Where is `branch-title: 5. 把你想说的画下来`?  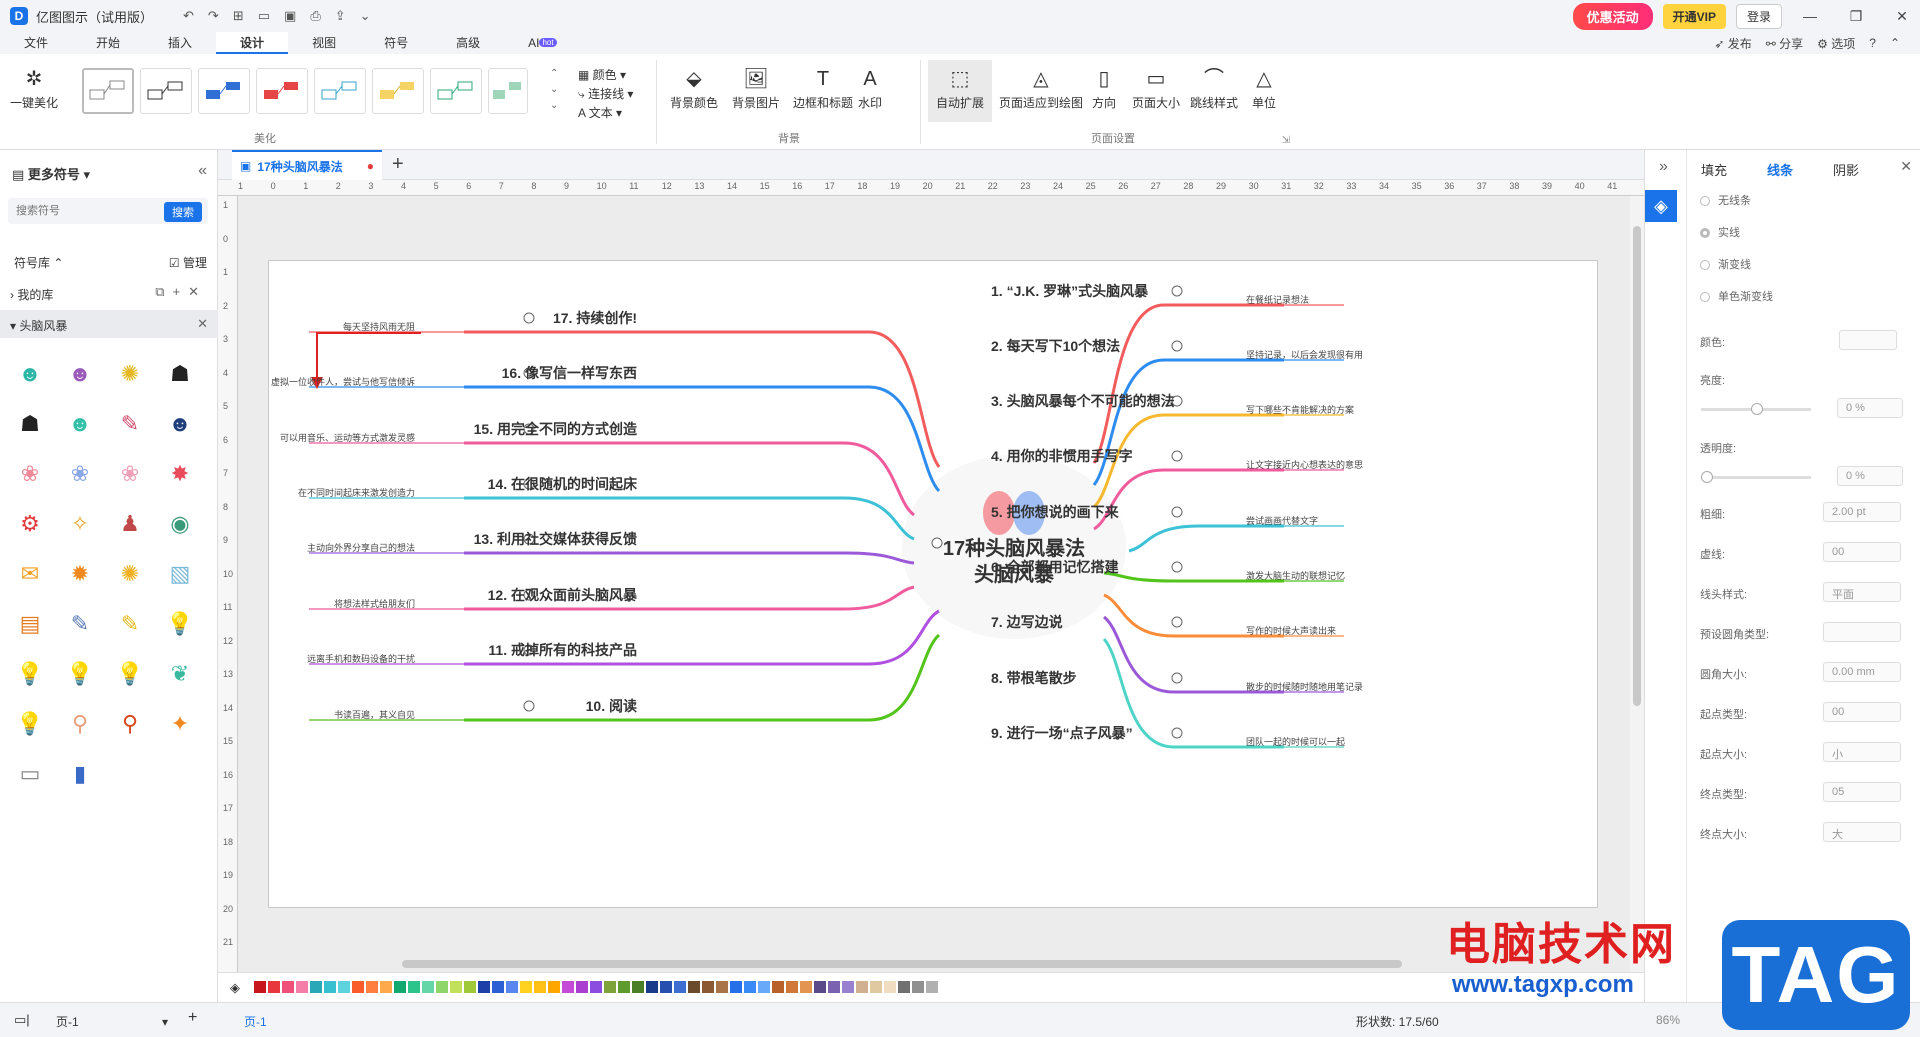 branch-title: 5. 把你想说的画下来 is located at coordinates (1055, 512).